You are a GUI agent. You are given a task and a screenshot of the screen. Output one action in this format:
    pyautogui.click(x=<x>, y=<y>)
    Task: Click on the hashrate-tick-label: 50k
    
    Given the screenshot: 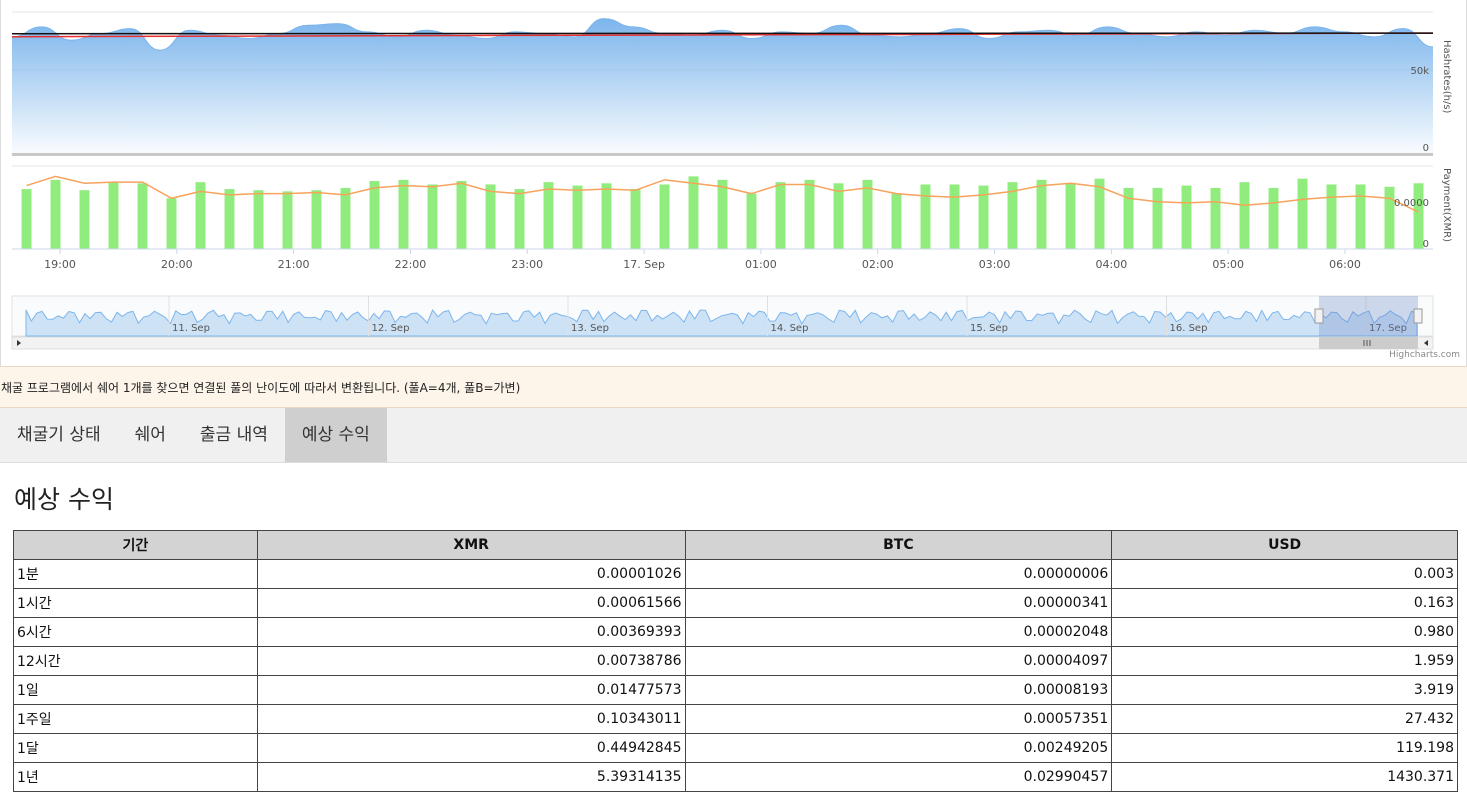 What is the action you would take?
    pyautogui.click(x=1419, y=71)
    